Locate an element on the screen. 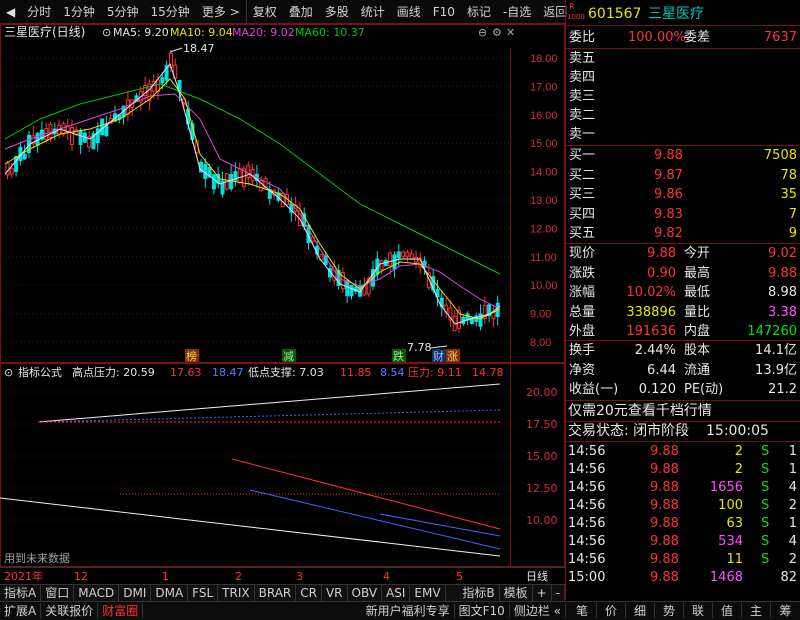 This screenshot has height=620, width=800. sell-level-label: 卖一 is located at coordinates (582, 134).